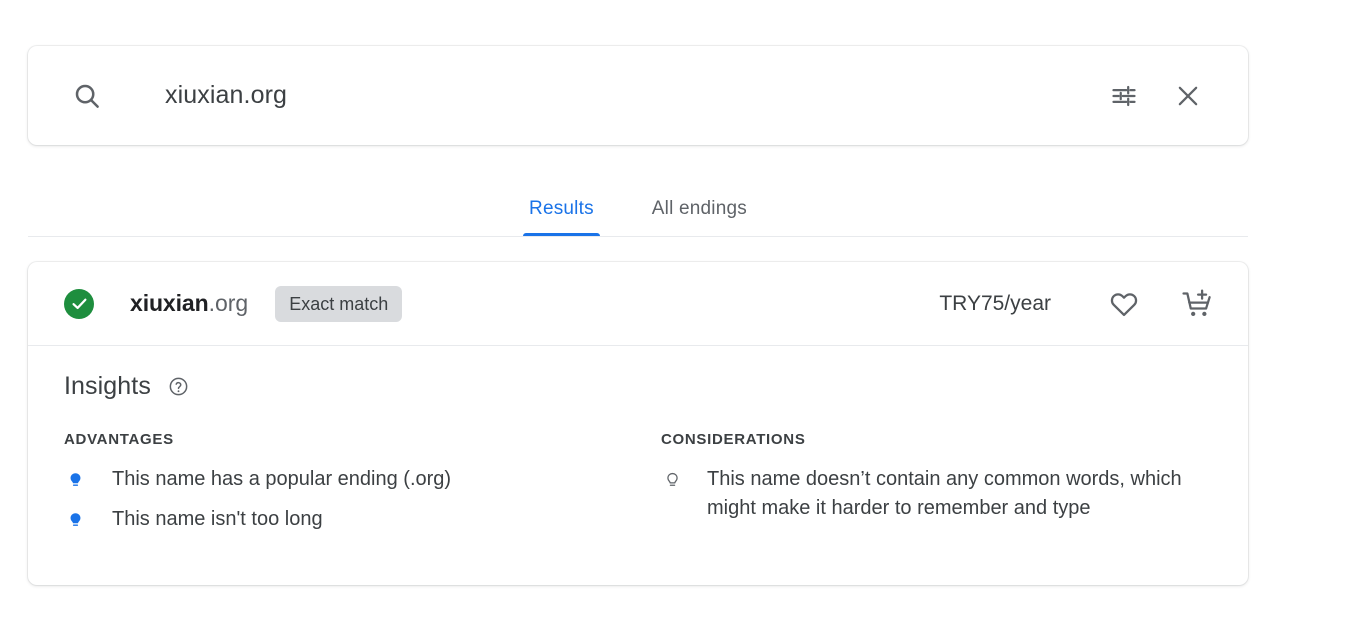 Image resolution: width=1363 pixels, height=628 pixels. I want to click on search-input-wrap, so click(612, 95).